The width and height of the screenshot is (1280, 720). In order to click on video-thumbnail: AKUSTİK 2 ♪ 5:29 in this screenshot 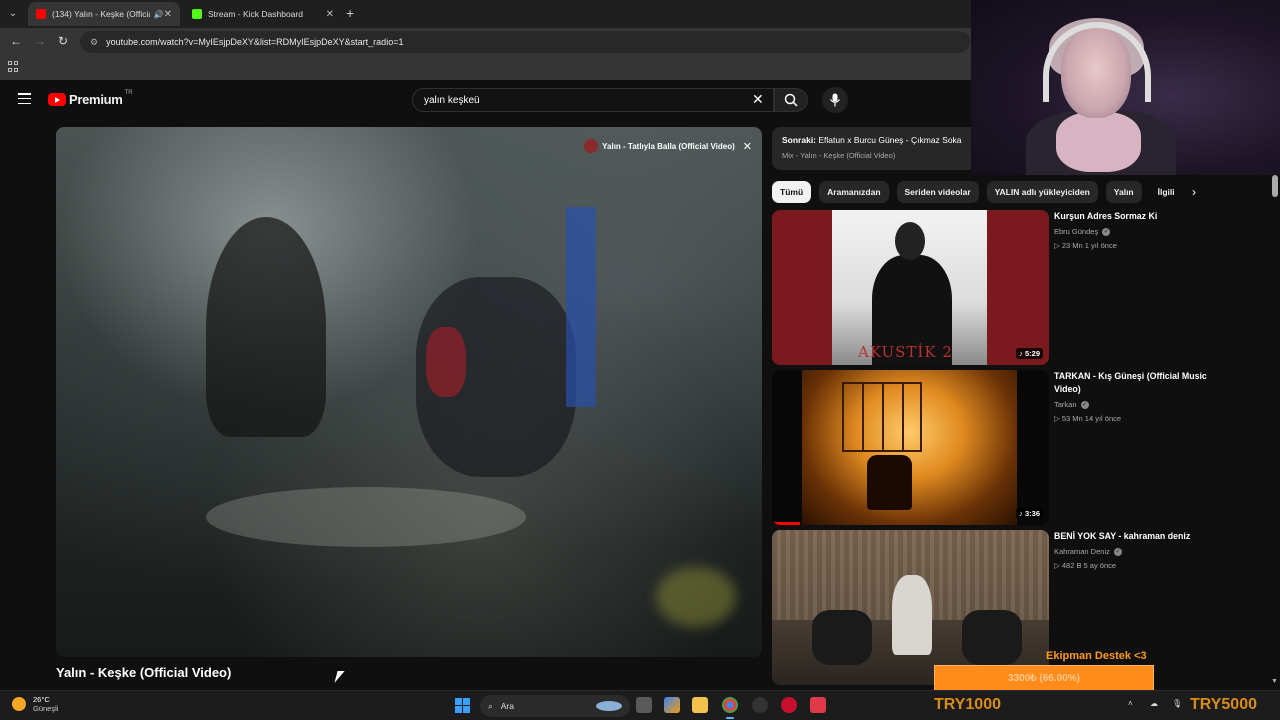, I will do `click(910, 287)`.